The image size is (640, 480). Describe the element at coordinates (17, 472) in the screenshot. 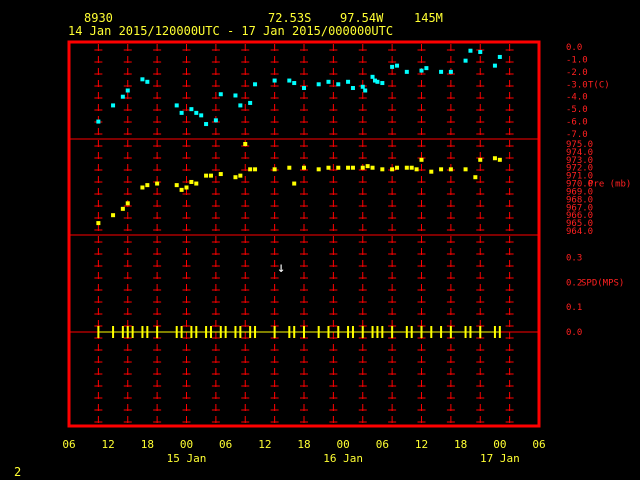

I see `page-number: 2` at that location.